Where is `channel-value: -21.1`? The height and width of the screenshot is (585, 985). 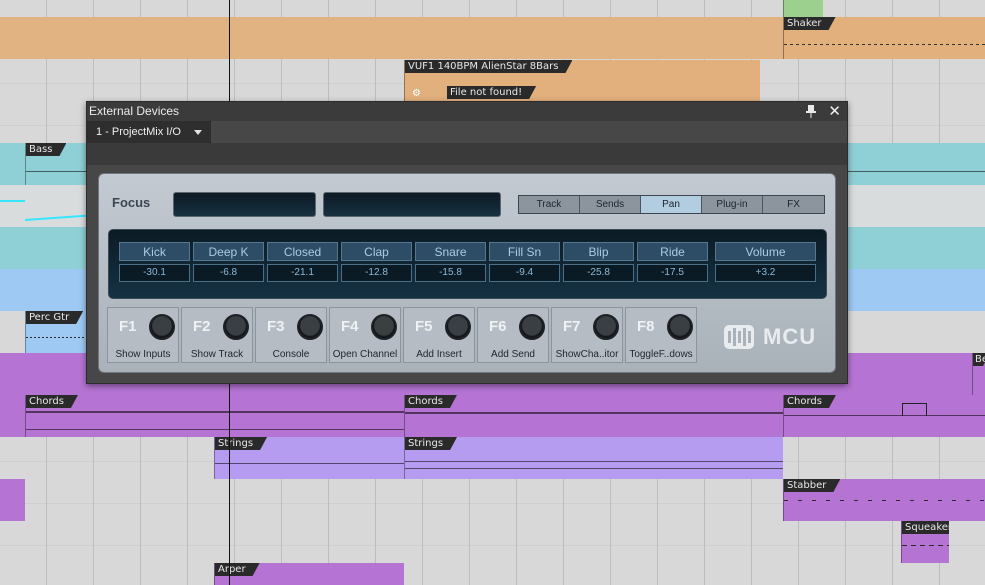 channel-value: -21.1 is located at coordinates (302, 273).